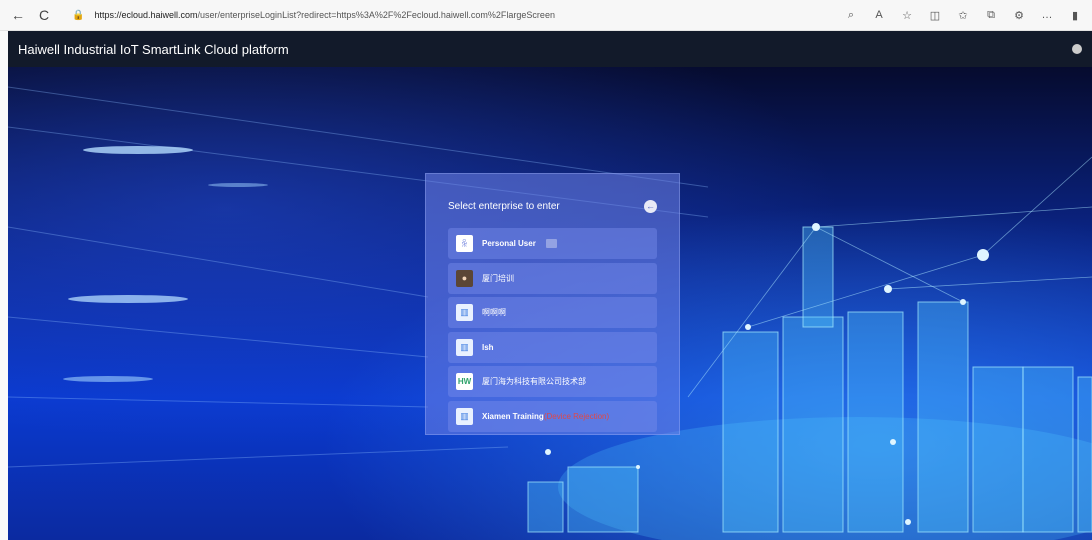 The image size is (1092, 540). Describe the element at coordinates (494, 312) in the screenshot. I see `enterprise-label: 啊啊啊` at that location.